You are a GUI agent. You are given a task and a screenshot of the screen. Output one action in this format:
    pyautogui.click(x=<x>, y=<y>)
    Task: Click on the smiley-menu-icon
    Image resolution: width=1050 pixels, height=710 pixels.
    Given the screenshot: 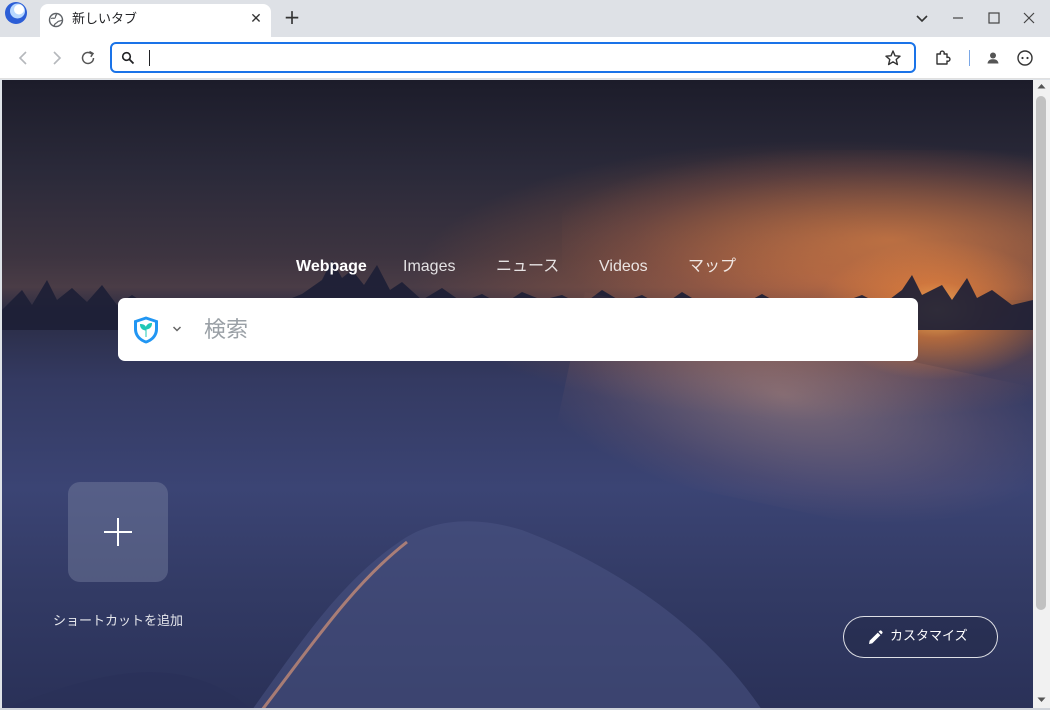 What is the action you would take?
    pyautogui.click(x=1025, y=58)
    